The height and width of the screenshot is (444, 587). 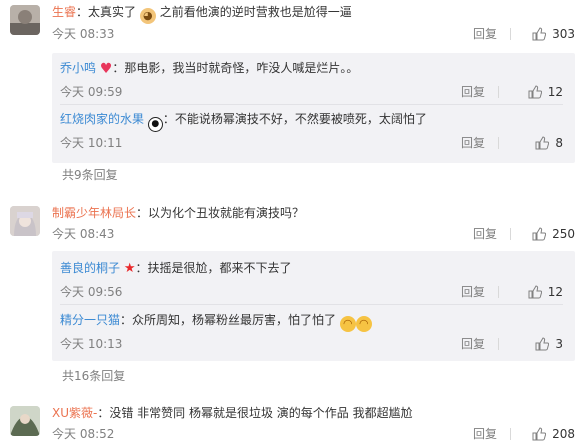 What do you see at coordinates (313, 434) in the screenshot?
I see `comment-meta: 今天 08:52 回复 208` at bounding box center [313, 434].